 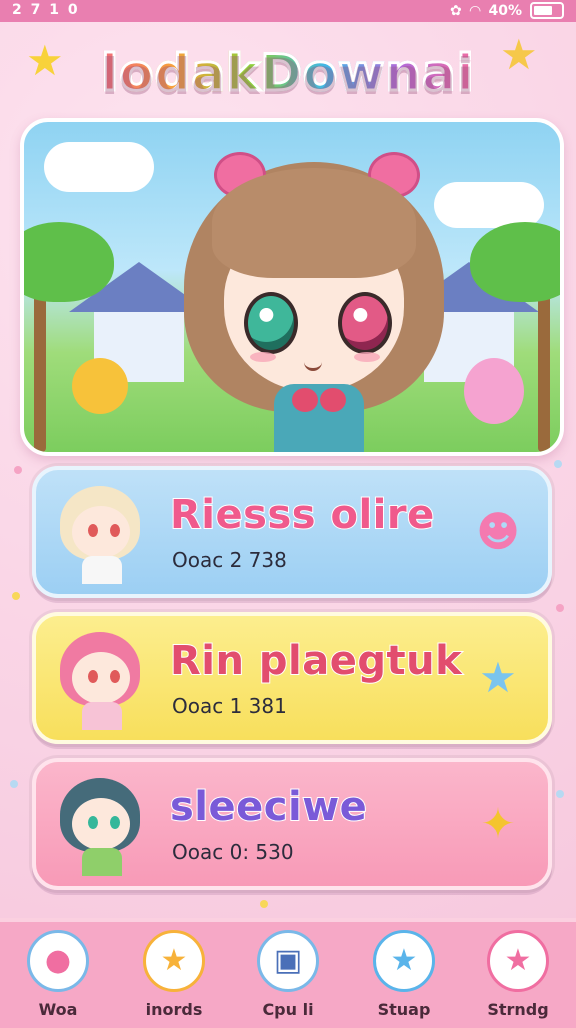 I want to click on character-card-1: Riesss olire Ooac 2 738 ☻, so click(x=292, y=532).